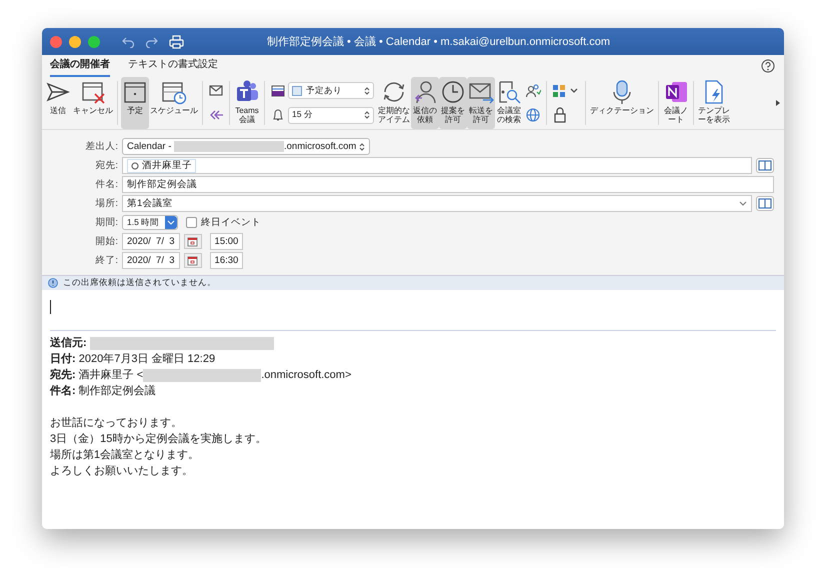 The image size is (826, 585). I want to click on checkbox-label: 終日イベント, so click(231, 222).